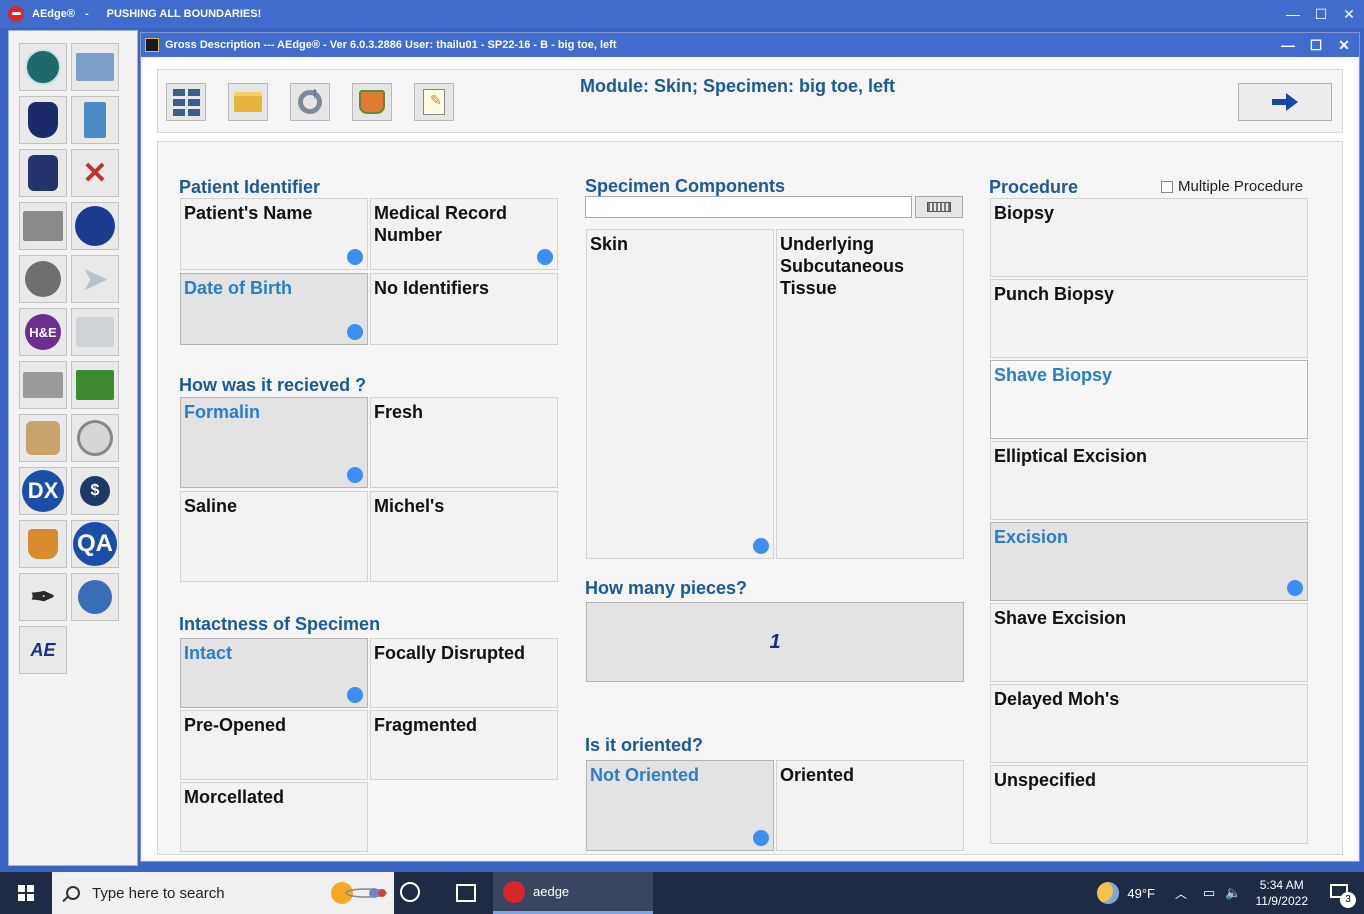 The height and width of the screenshot is (914, 1364). I want to click on document-search-icon, so click(95, 438).